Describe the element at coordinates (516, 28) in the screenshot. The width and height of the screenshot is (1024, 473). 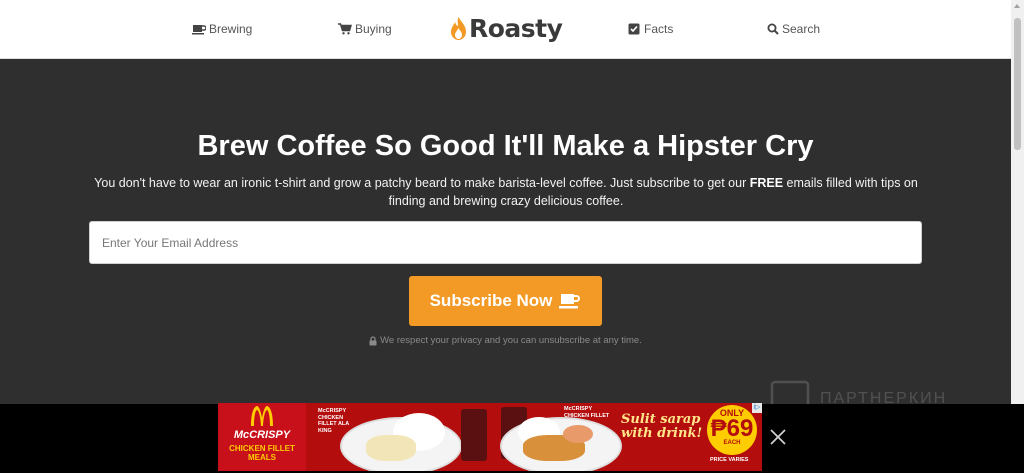
I see `logo-text: Roasty` at that location.